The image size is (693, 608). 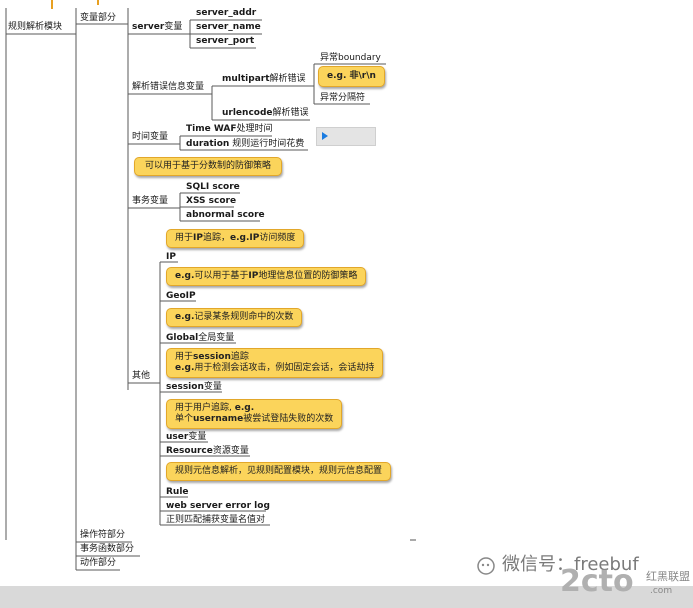 I want to click on global-node: Global全局变量, so click(x=200, y=338).